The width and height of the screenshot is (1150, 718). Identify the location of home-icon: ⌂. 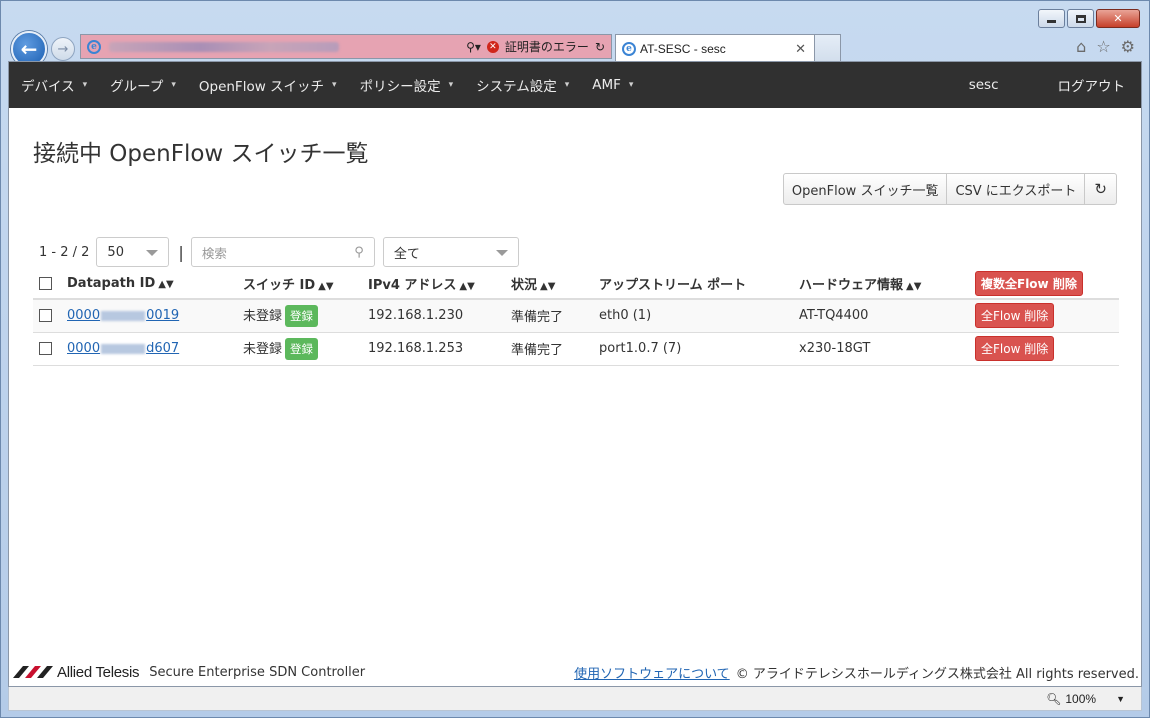
(1081, 46).